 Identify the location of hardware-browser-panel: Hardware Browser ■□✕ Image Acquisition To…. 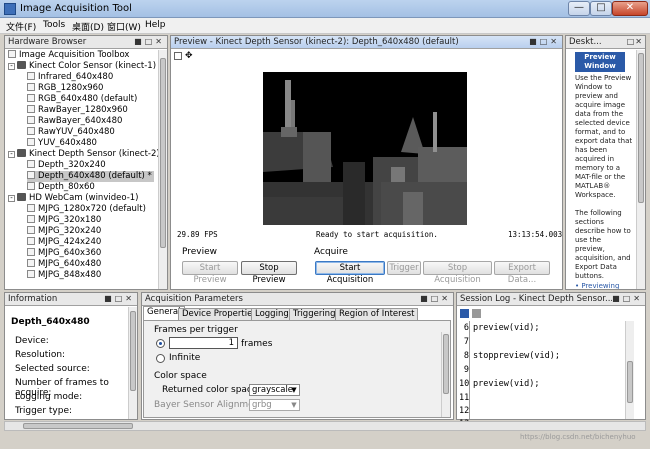
(86, 162).